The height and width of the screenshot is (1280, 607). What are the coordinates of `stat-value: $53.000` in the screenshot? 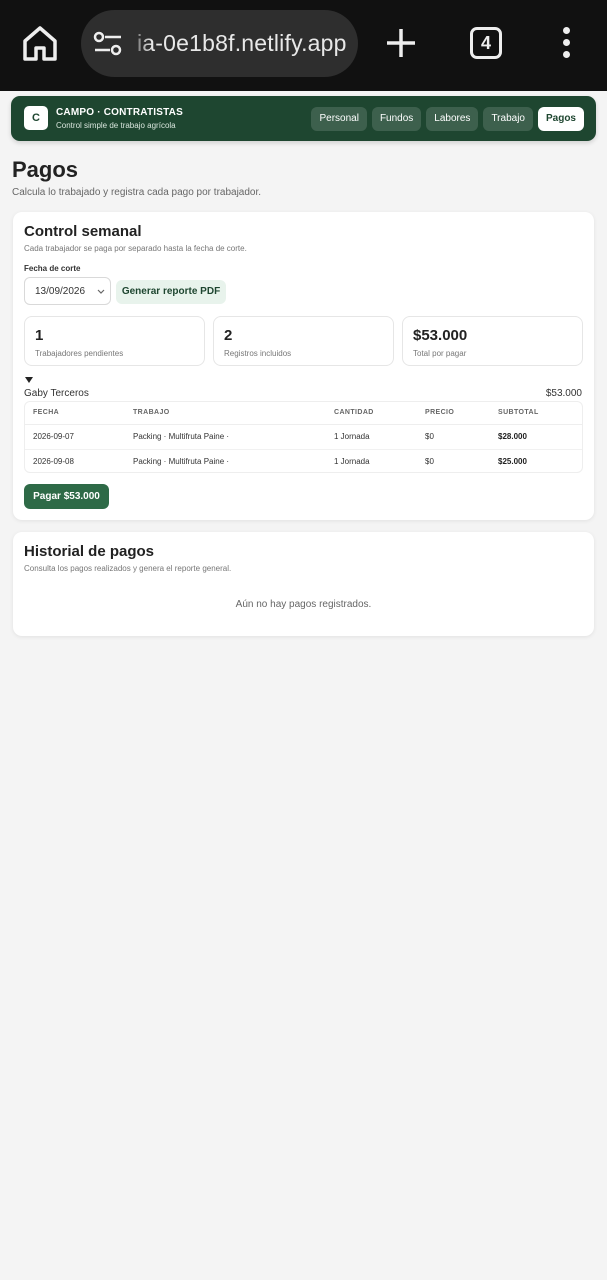 It's located at (440, 335).